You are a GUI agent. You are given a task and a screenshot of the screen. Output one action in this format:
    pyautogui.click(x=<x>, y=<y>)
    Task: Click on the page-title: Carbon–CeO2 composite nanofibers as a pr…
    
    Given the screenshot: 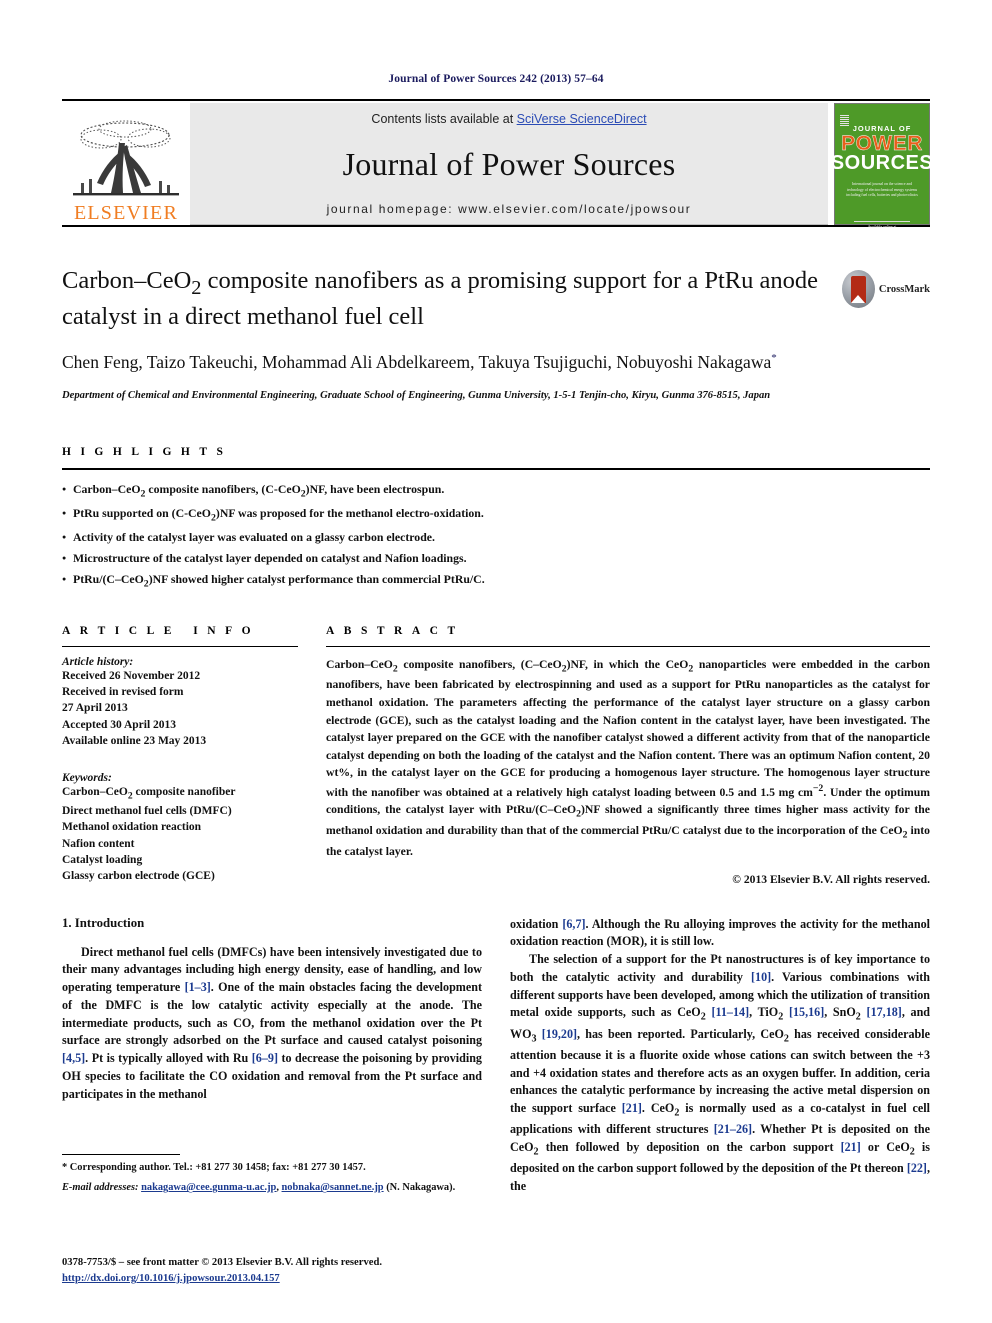 What is the action you would take?
    pyautogui.click(x=448, y=299)
    